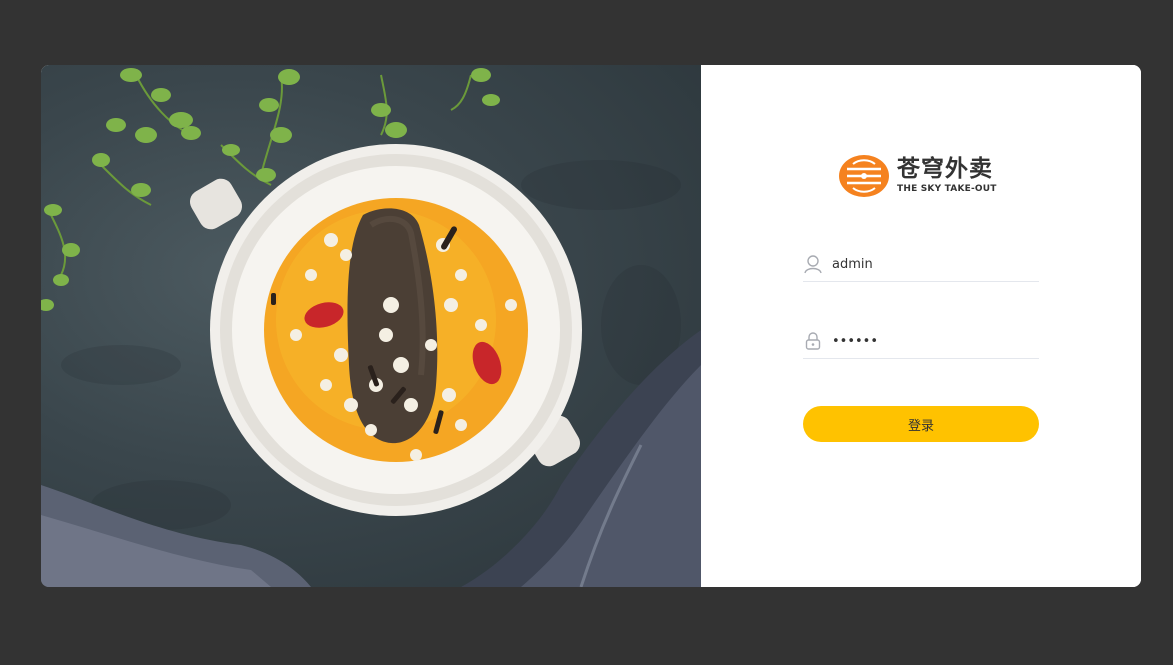 The height and width of the screenshot is (665, 1173). What do you see at coordinates (813, 341) in the screenshot?
I see `lock-icon` at bounding box center [813, 341].